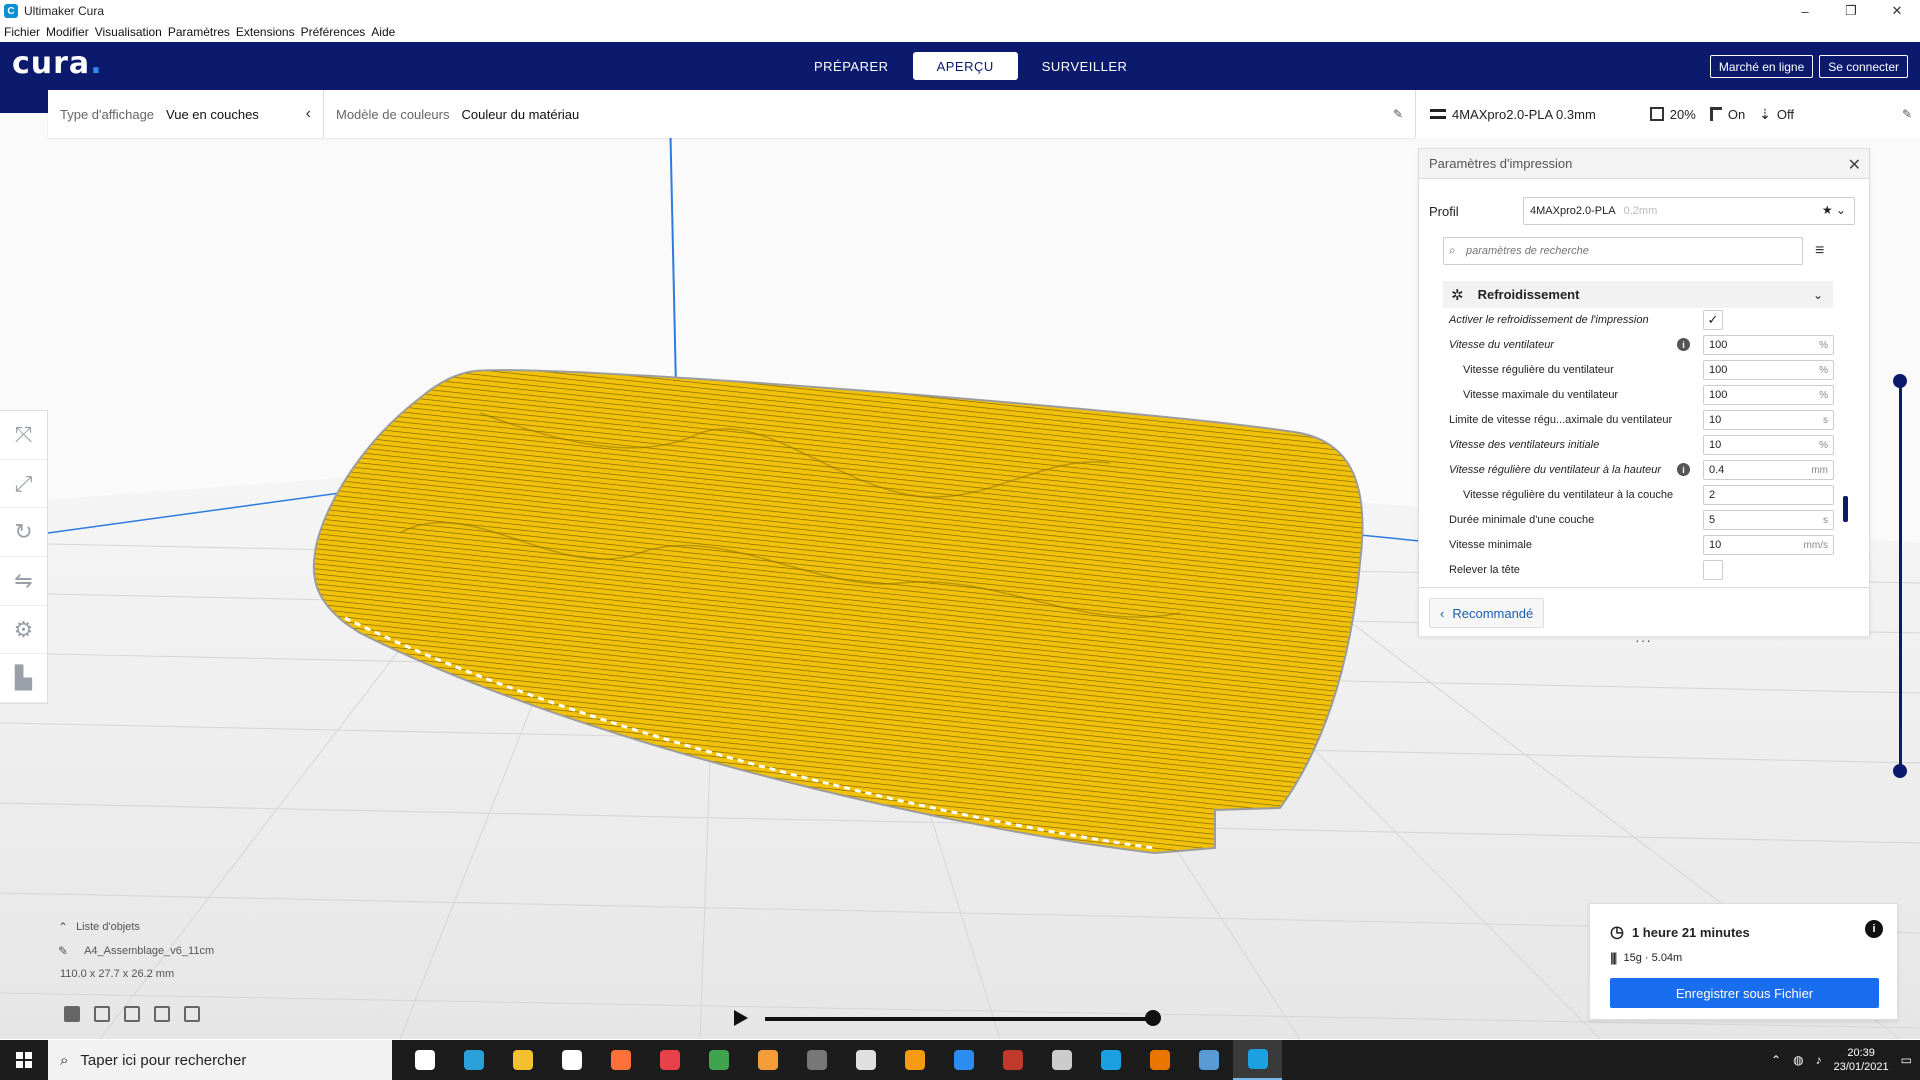 The height and width of the screenshot is (1080, 1920). Describe the element at coordinates (1487, 613) in the screenshot. I see `recommended-button: ‹ Recommandé` at that location.